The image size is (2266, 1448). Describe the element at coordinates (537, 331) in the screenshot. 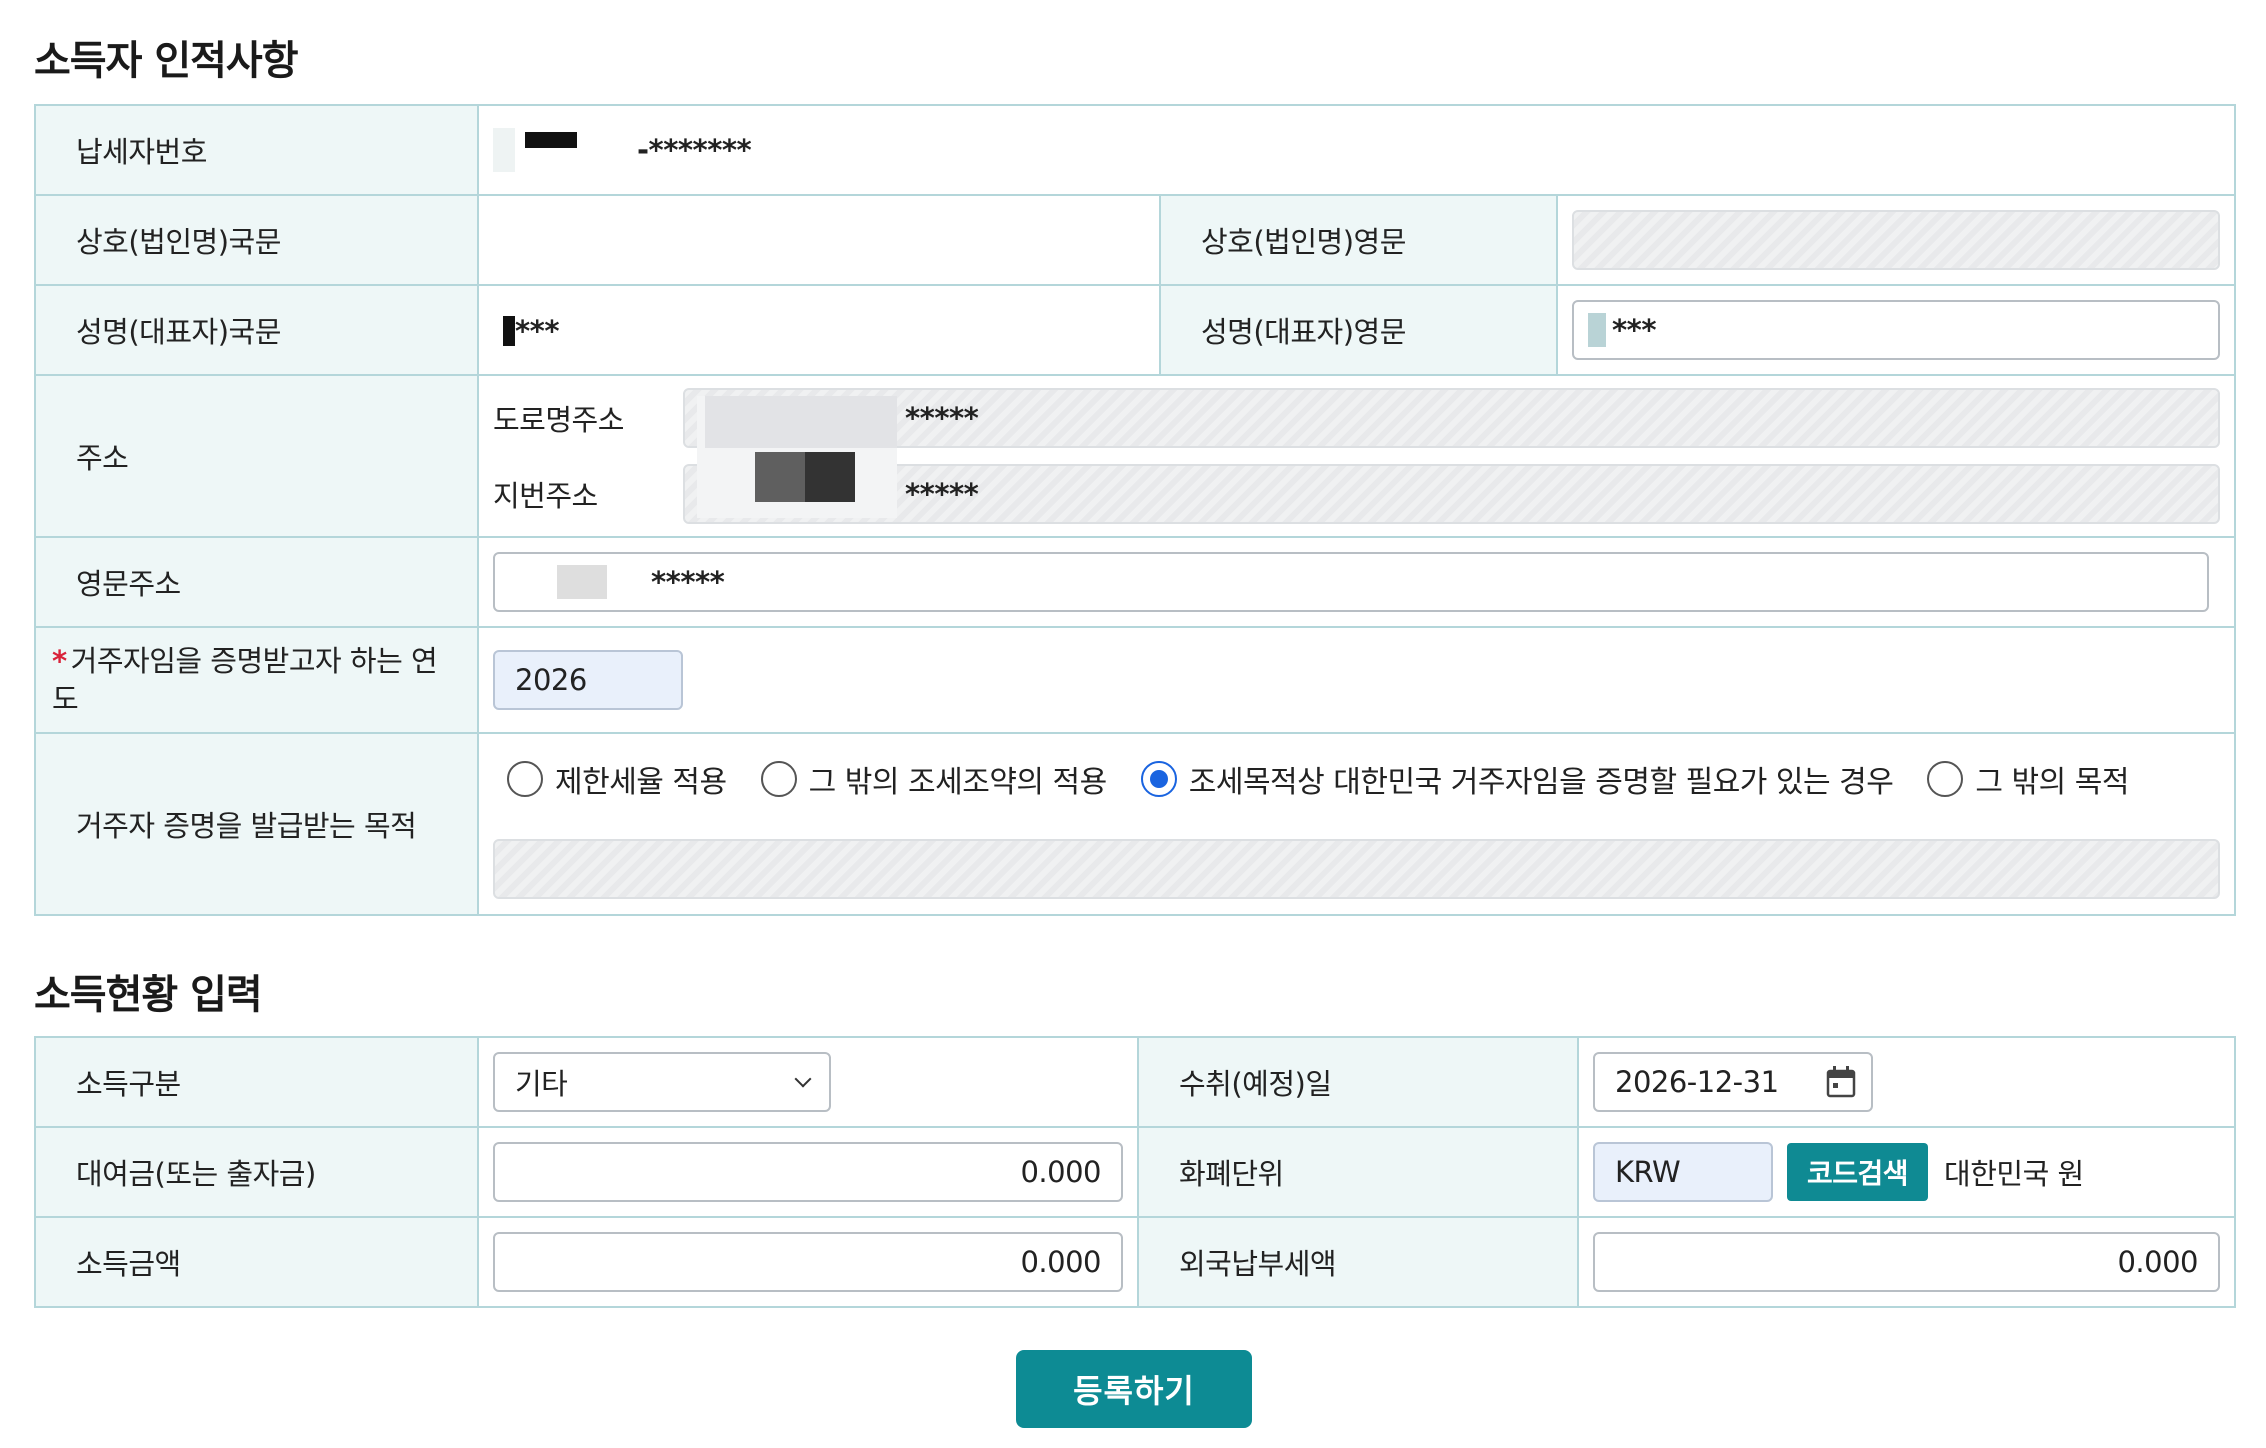

I see `rep-kr-value: ***` at that location.